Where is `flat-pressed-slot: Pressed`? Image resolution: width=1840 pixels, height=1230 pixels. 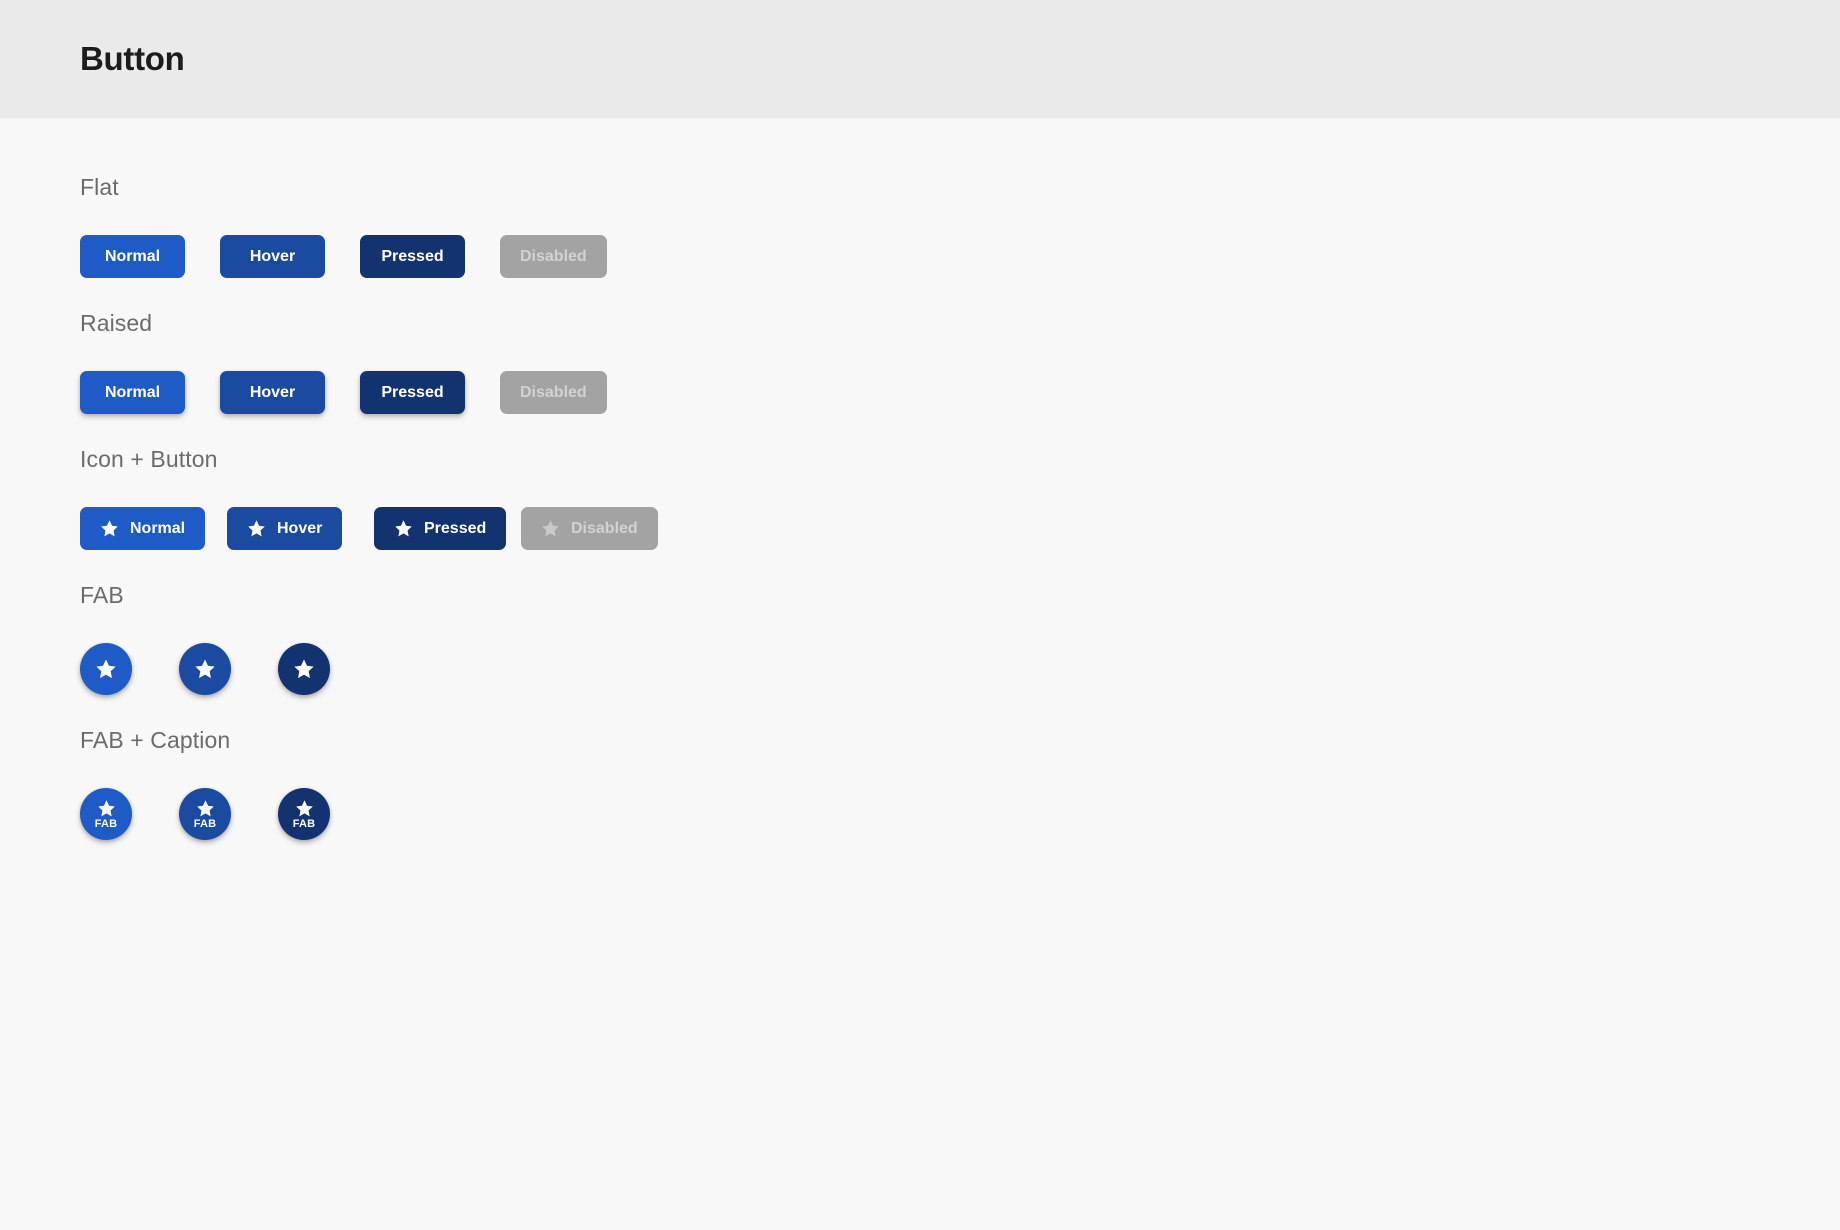
flat-pressed-slot: Pressed is located at coordinates (430, 256).